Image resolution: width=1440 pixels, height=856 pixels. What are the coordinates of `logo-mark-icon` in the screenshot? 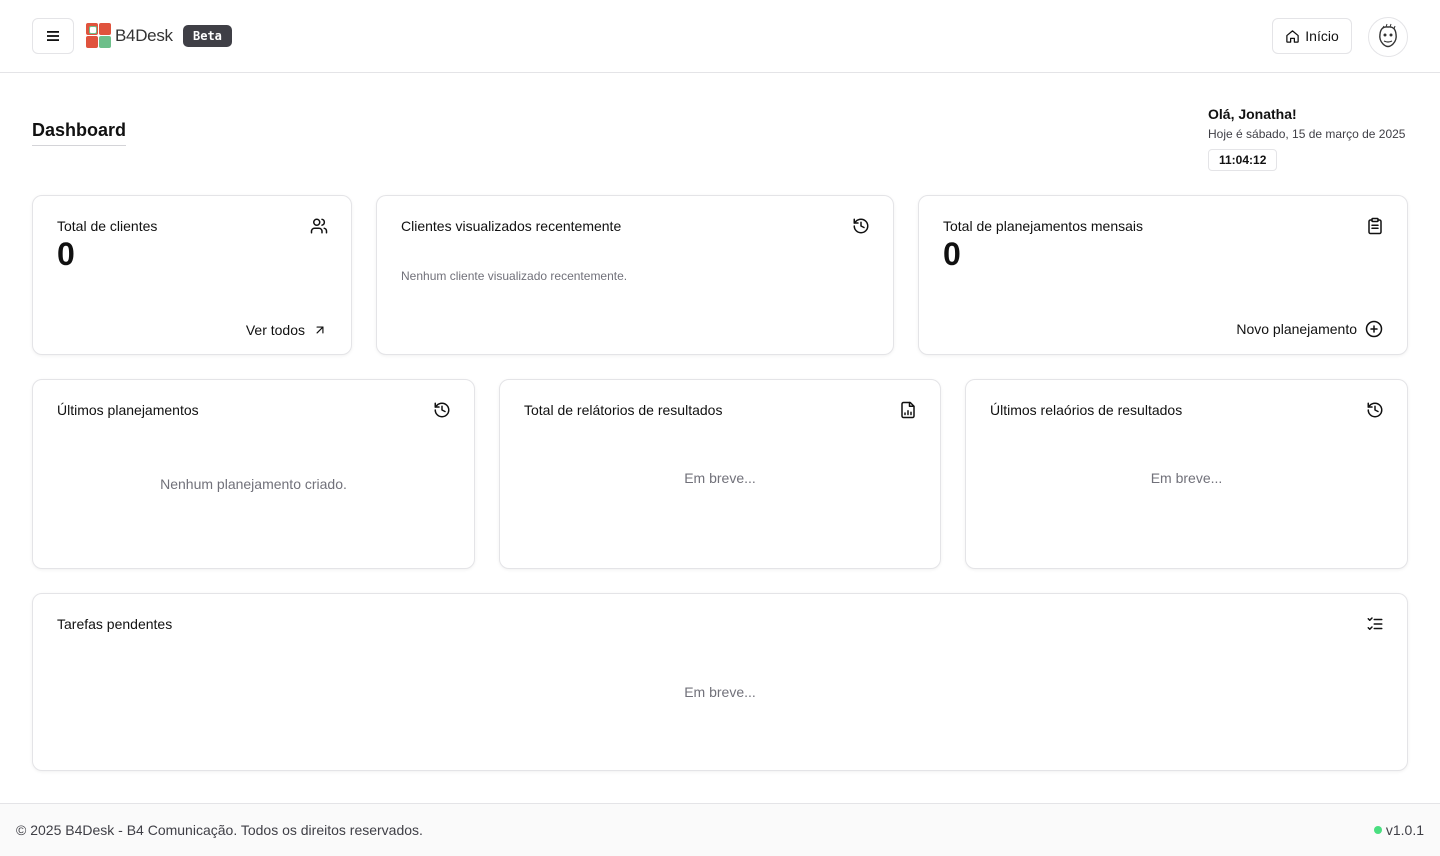 It's located at (98, 35).